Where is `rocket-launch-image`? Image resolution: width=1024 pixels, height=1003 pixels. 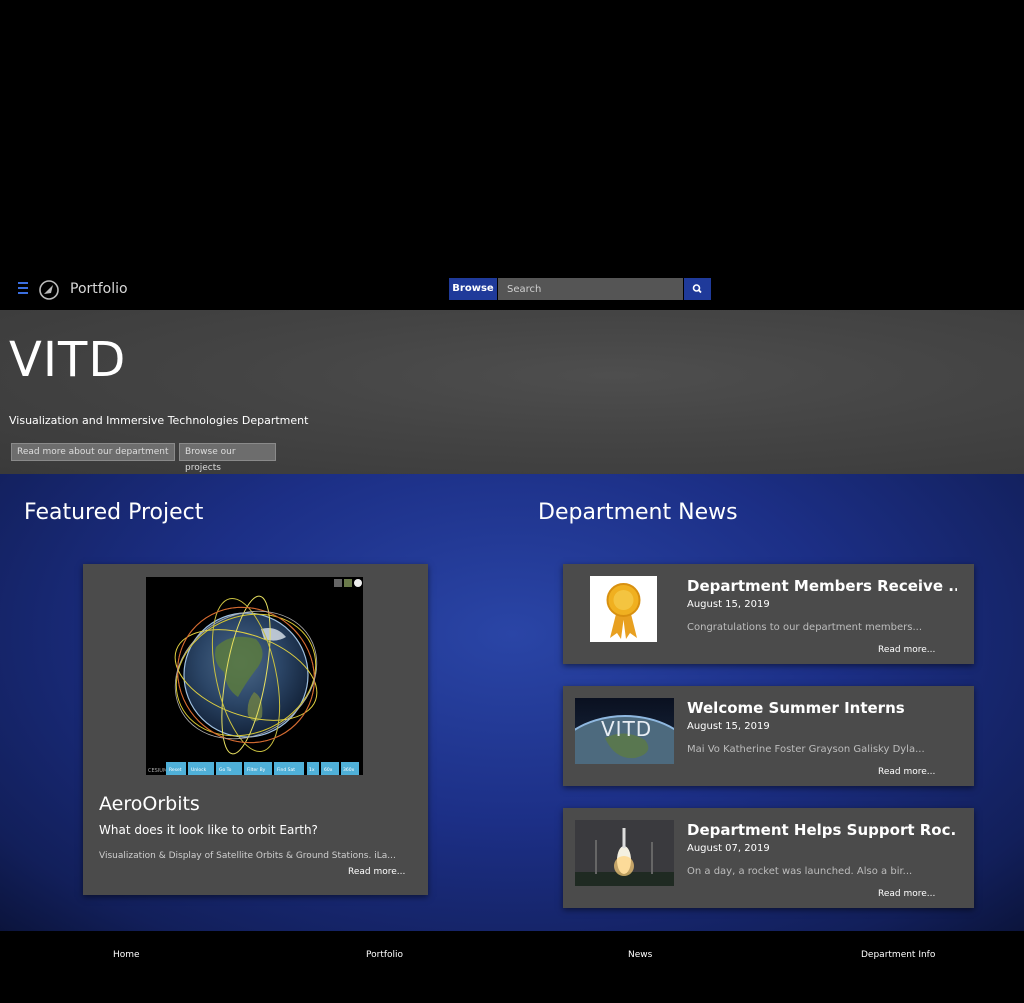 rocket-launch-image is located at coordinates (624, 853).